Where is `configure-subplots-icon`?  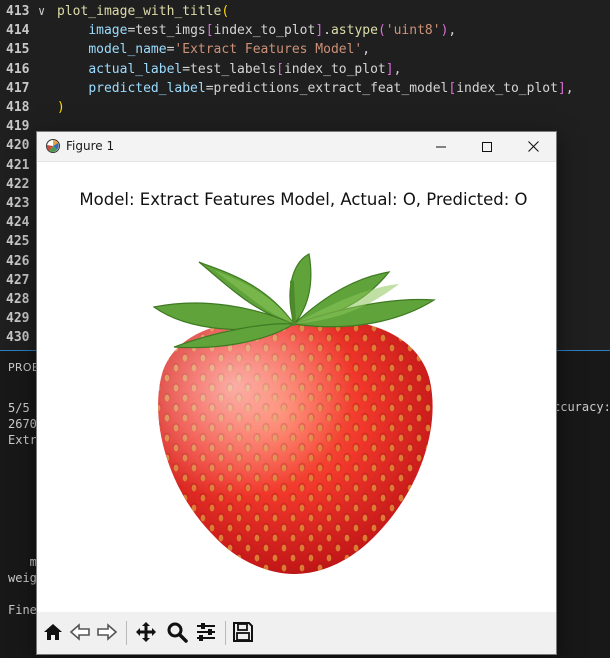
configure-subplots-icon is located at coordinates (206, 634).